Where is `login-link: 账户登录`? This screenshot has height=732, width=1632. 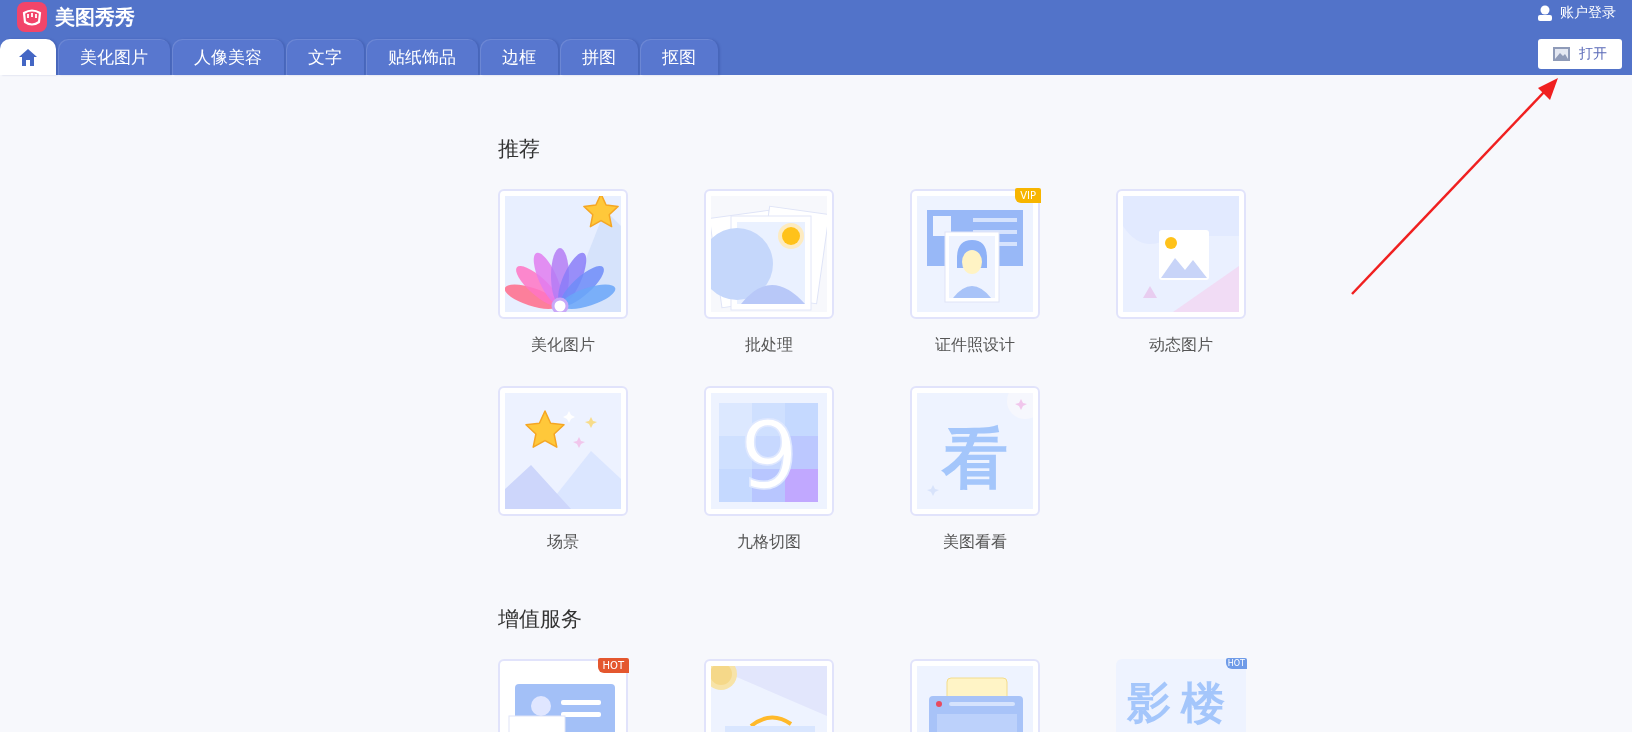
login-link: 账户登录 is located at coordinates (1577, 13).